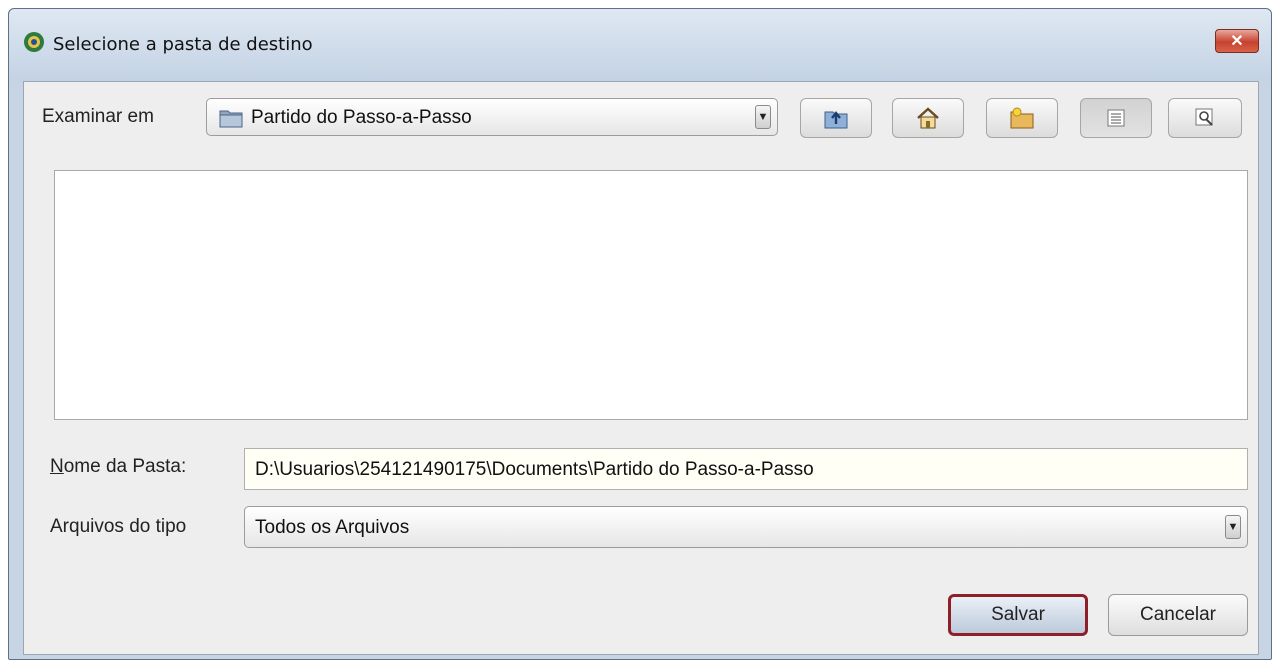  I want to click on look-in-label: Examinar em, so click(98, 116).